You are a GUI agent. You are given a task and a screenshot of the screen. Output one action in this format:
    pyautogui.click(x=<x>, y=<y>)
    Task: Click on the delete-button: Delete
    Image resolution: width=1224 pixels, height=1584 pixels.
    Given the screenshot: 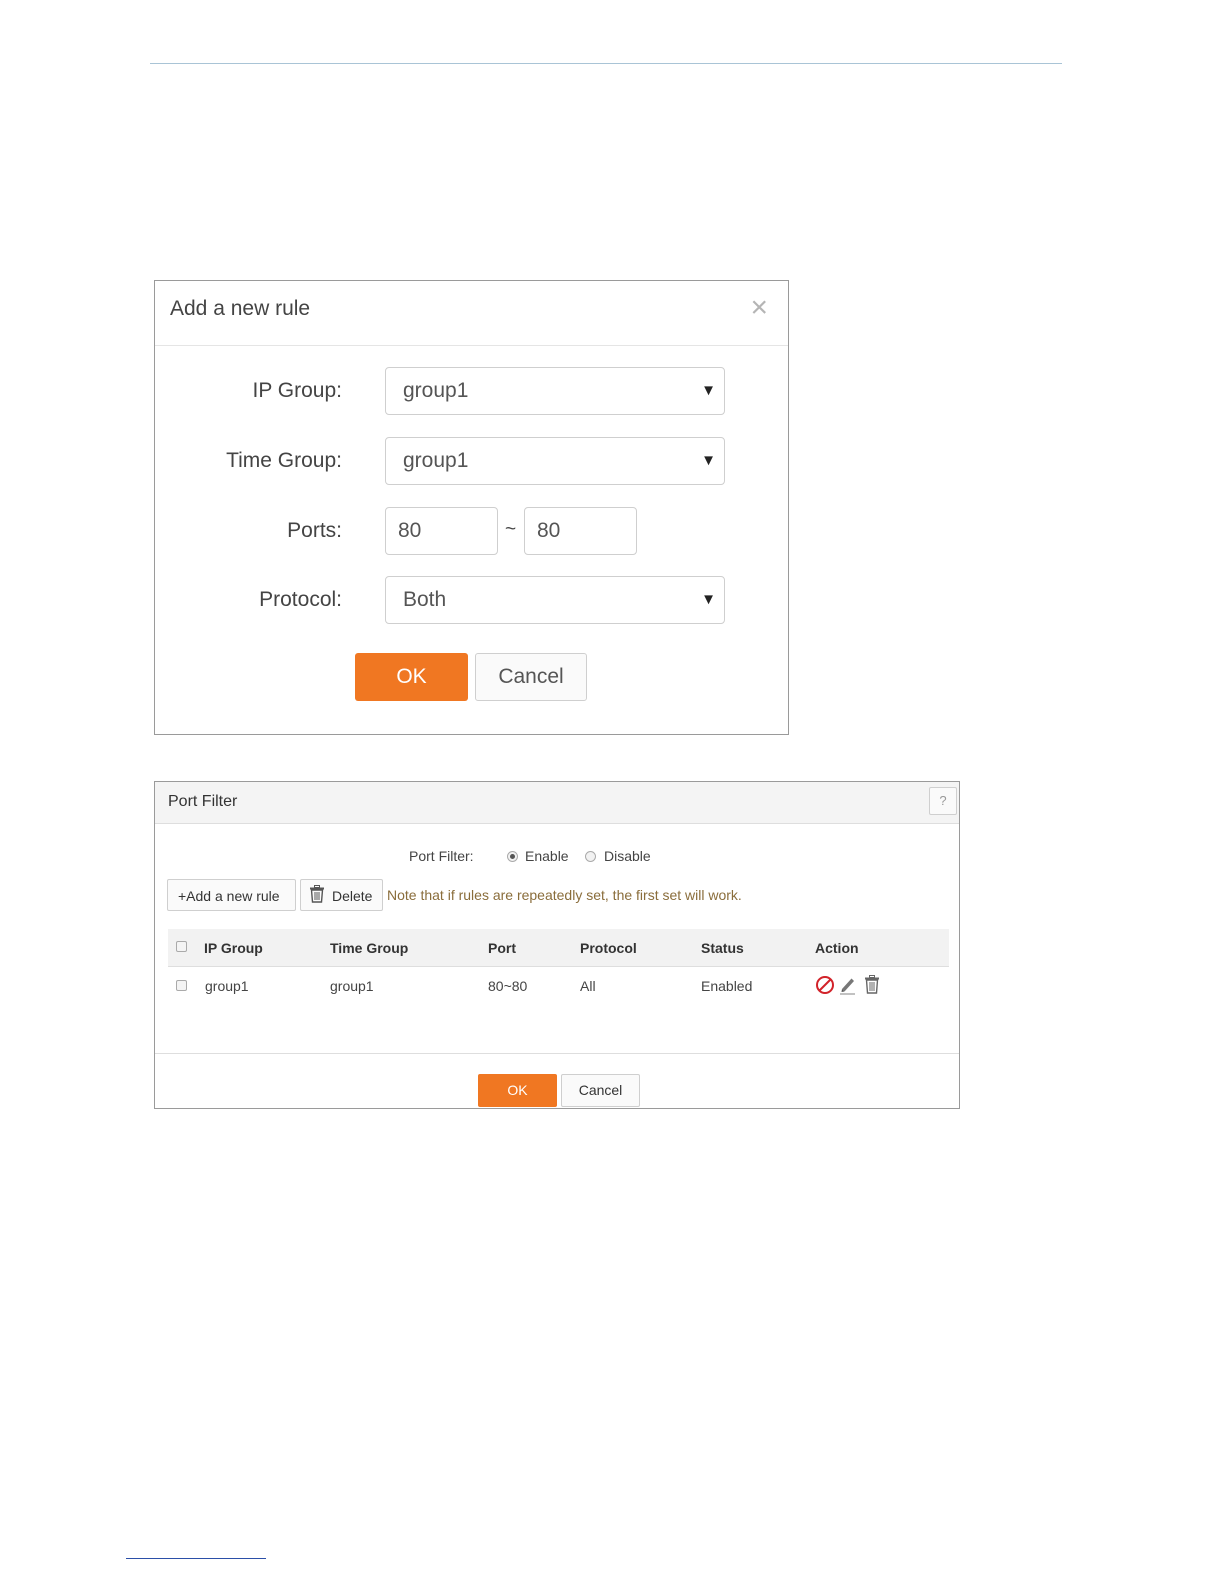 What is the action you would take?
    pyautogui.click(x=341, y=895)
    